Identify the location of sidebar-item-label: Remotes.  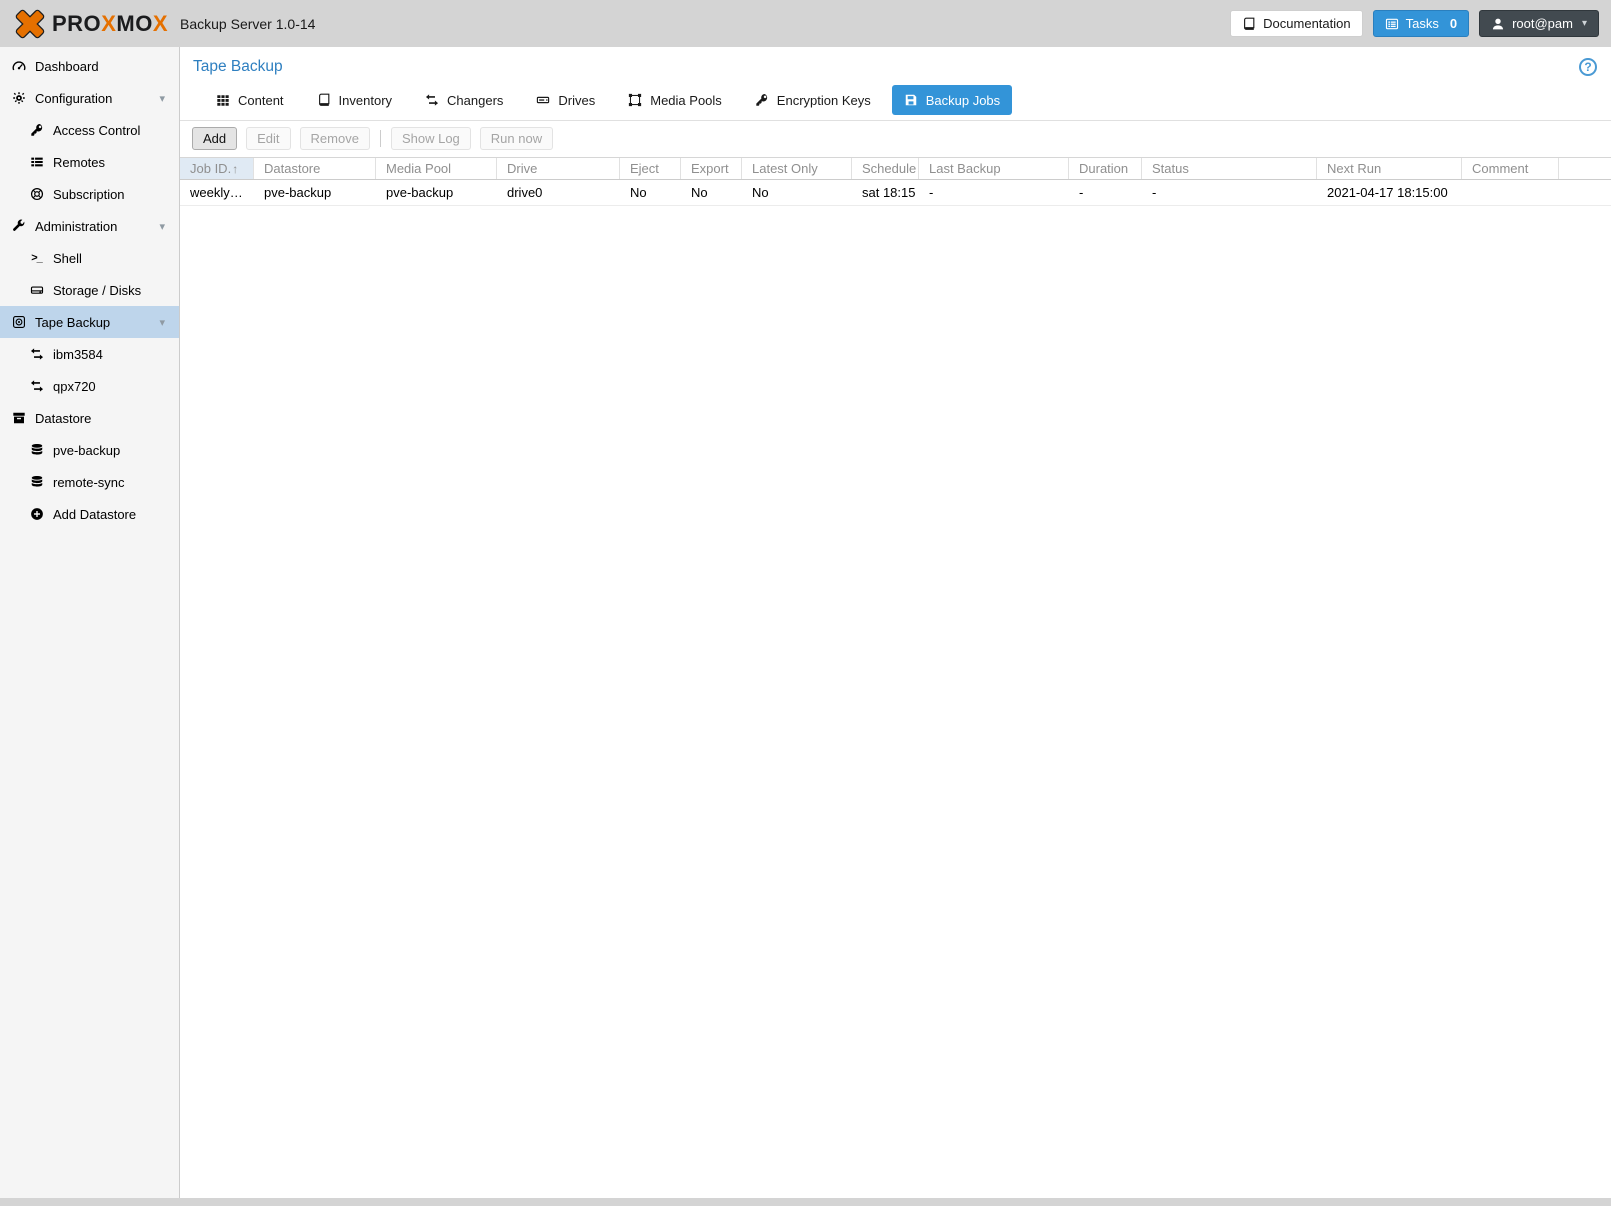
(79, 162).